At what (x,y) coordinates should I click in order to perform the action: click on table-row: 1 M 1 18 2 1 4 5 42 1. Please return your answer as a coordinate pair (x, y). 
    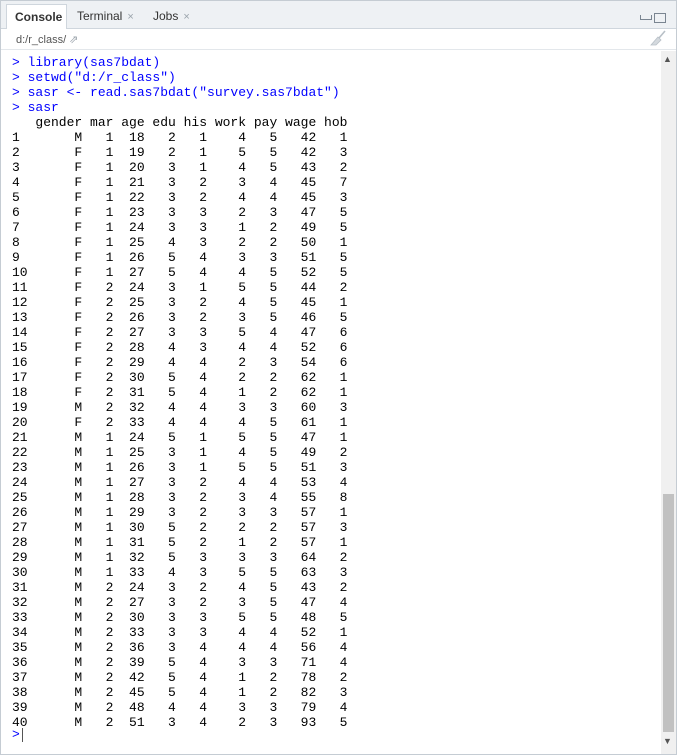
    Looking at the image, I should click on (180, 137).